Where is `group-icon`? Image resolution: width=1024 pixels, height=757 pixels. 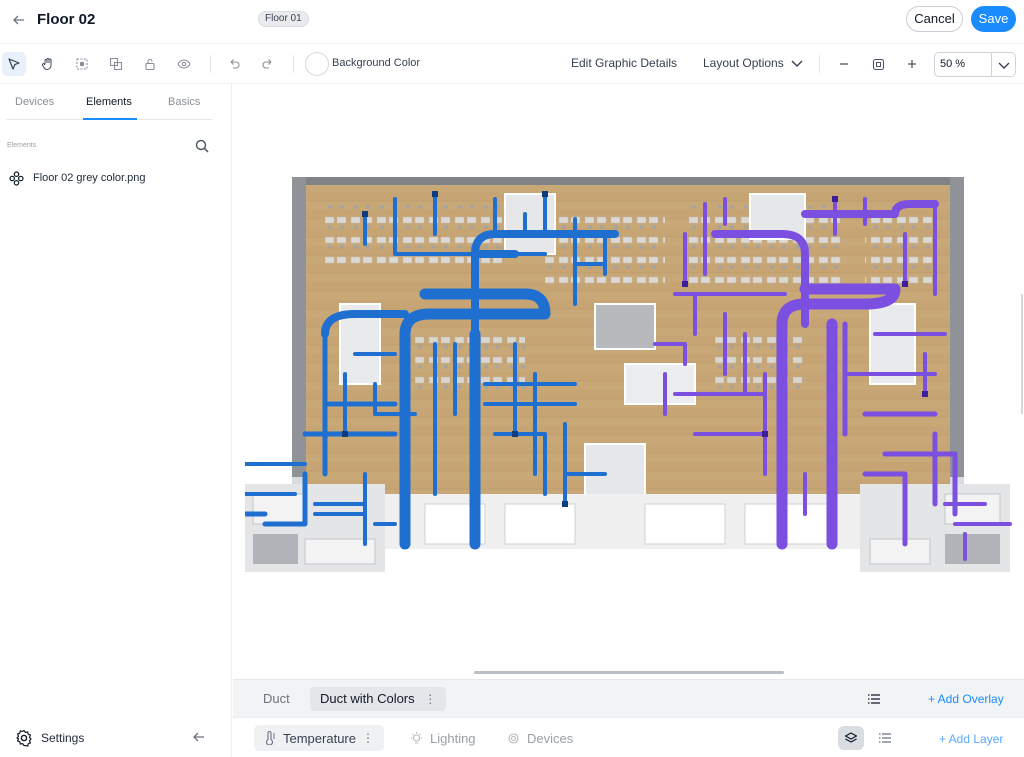
group-icon is located at coordinates (116, 64).